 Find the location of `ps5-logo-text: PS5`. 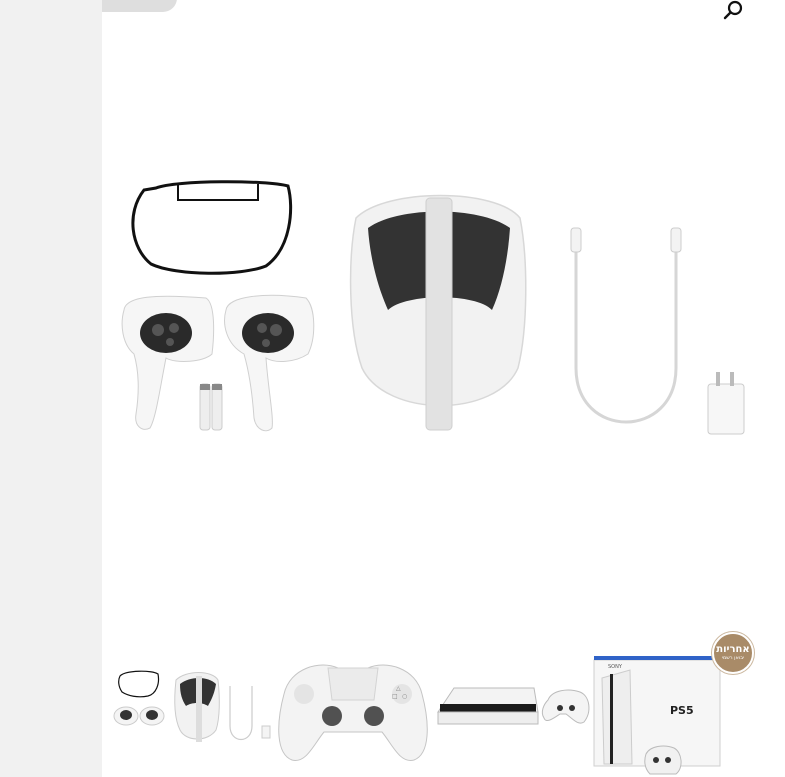

ps5-logo-text: PS5 is located at coordinates (682, 710).